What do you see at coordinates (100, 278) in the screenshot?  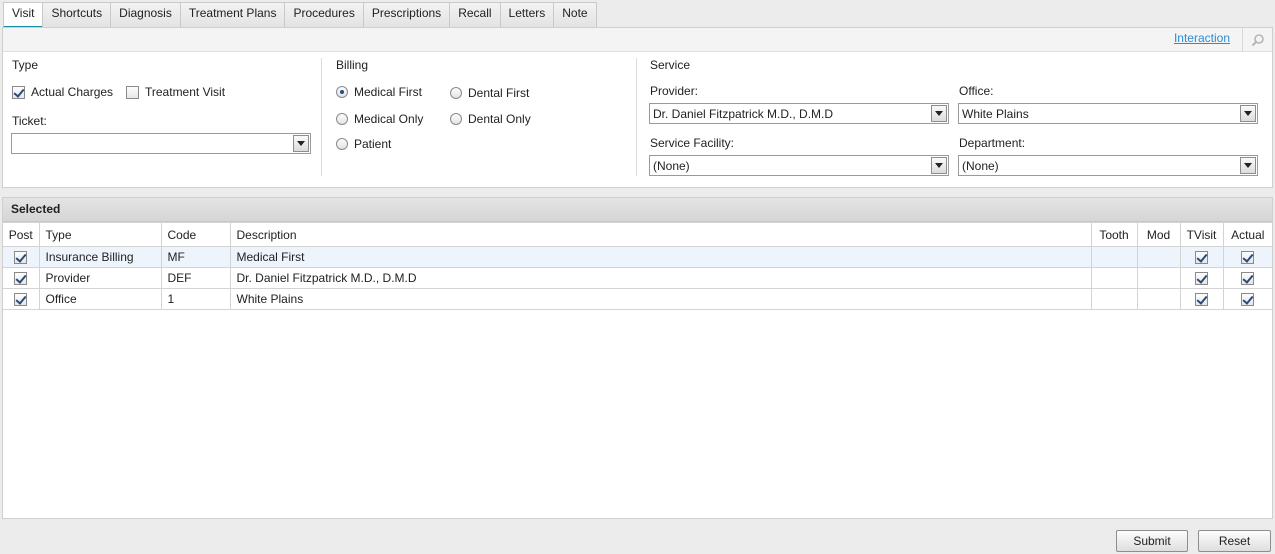 I see `row-type: Provider` at bounding box center [100, 278].